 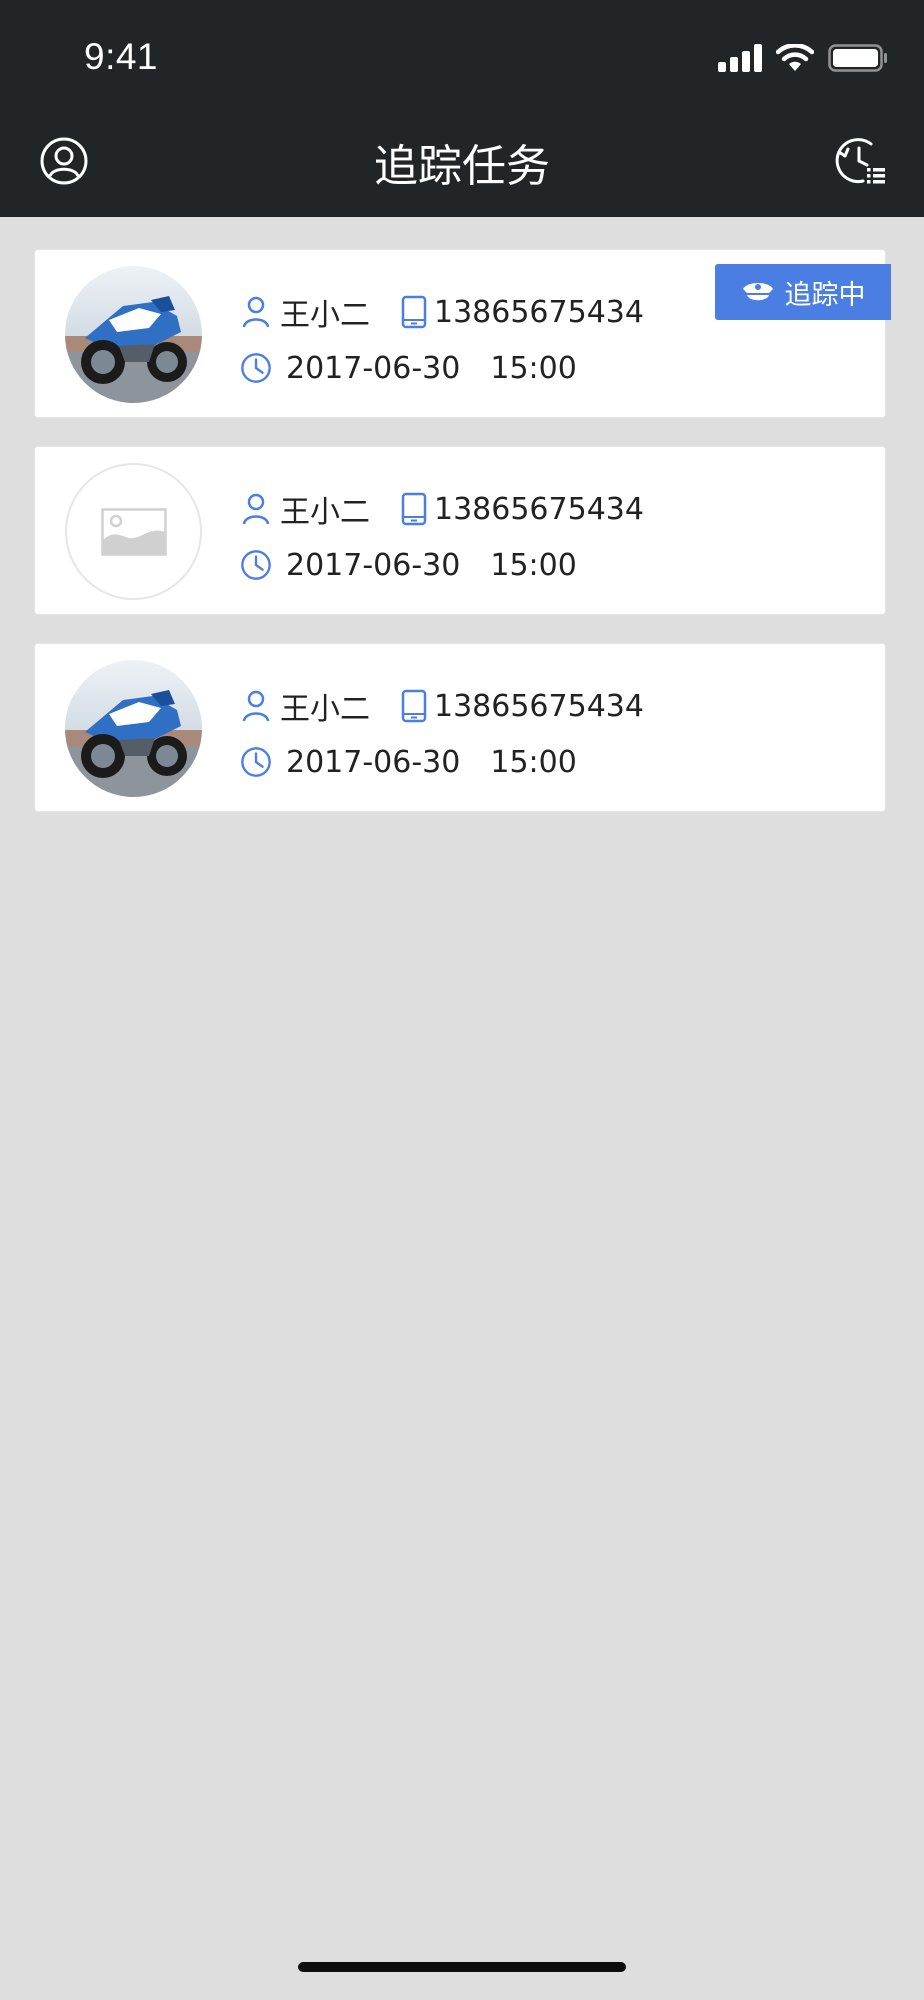 I want to click on tracking-status-badge: 追踪中, so click(x=803, y=292).